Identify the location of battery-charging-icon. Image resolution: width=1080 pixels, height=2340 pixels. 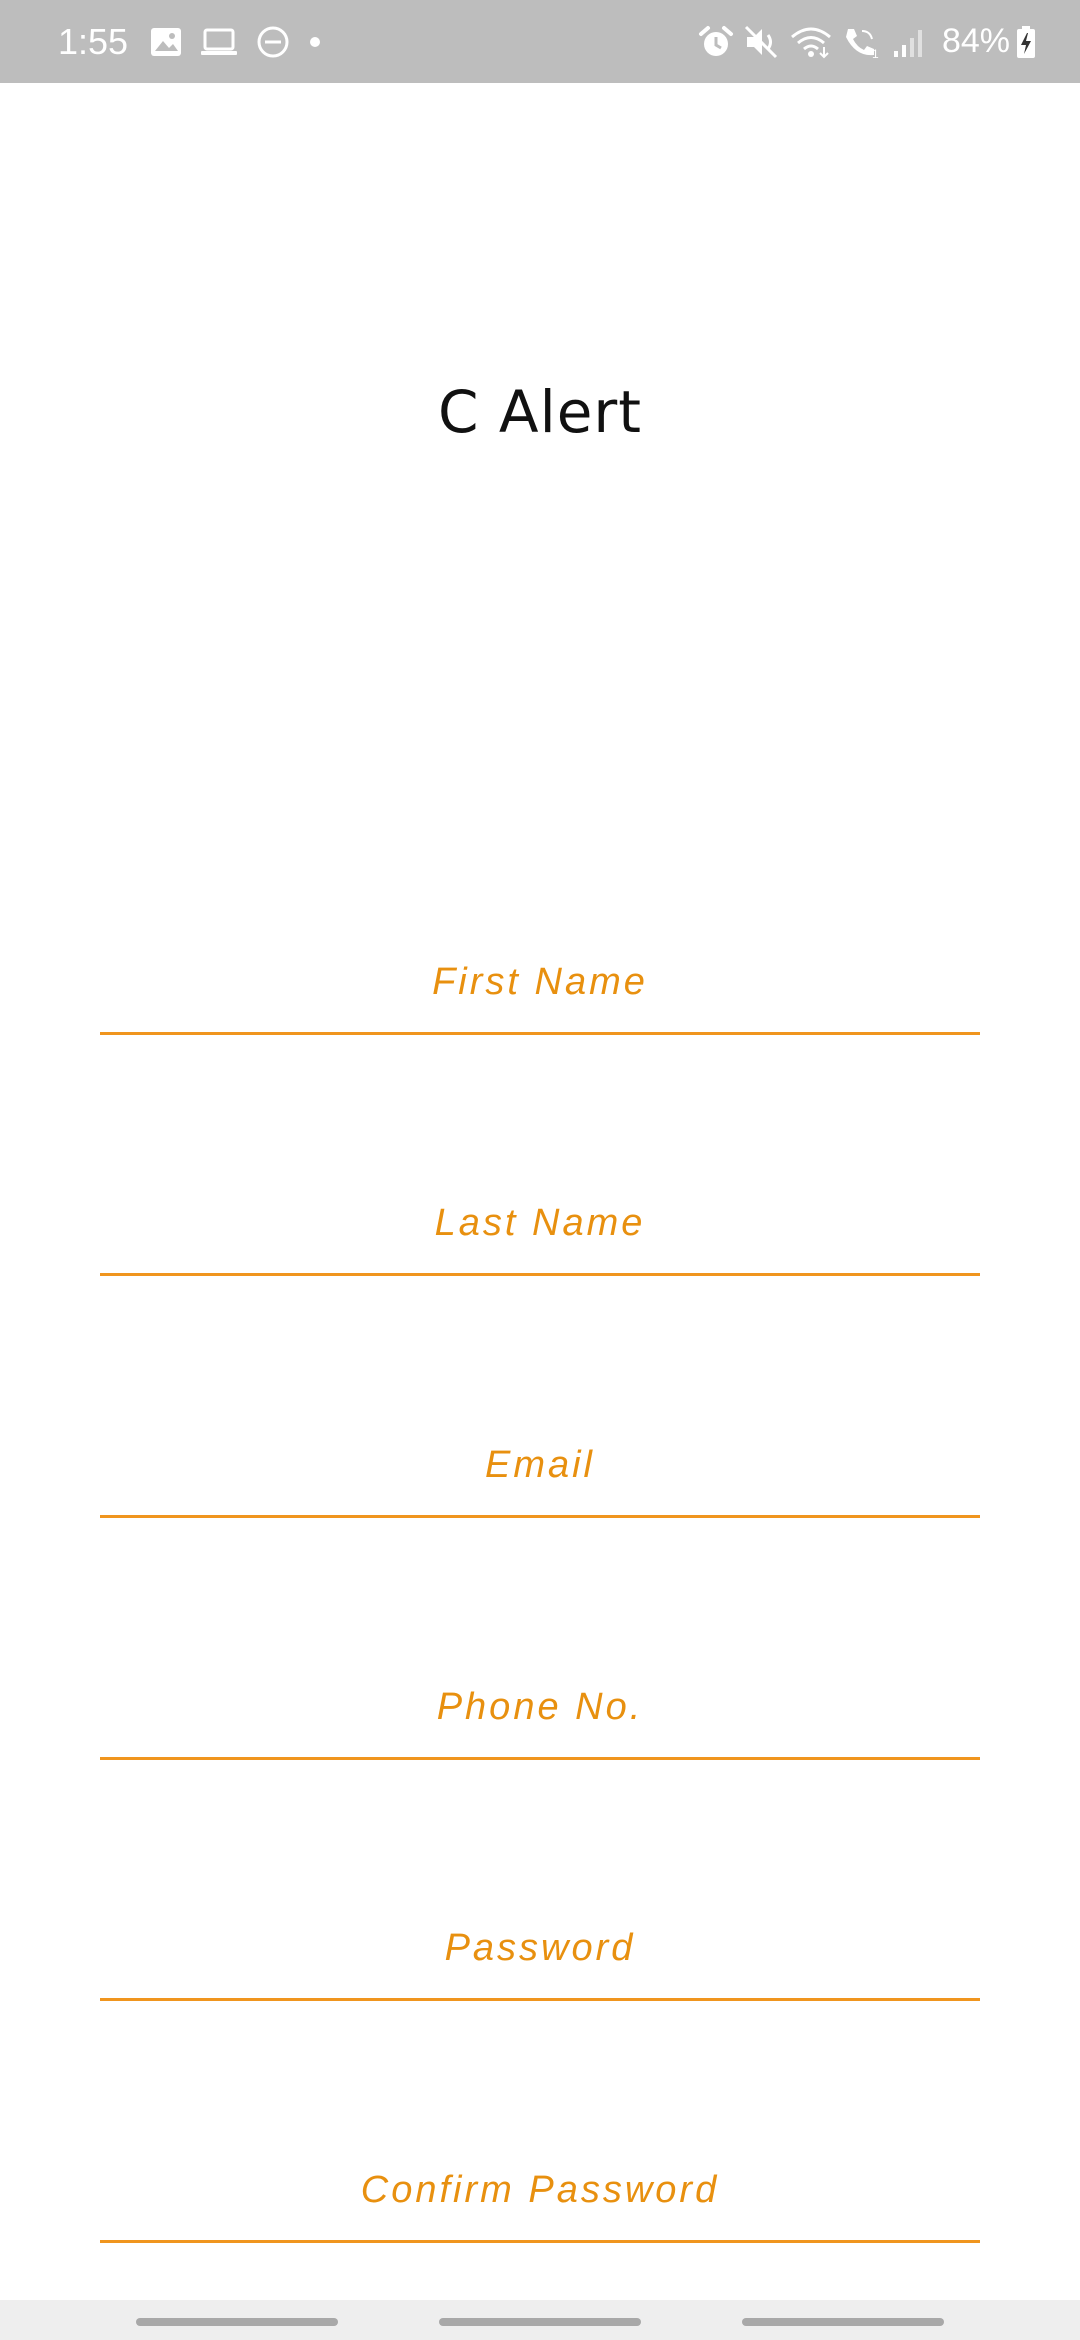
(1026, 42).